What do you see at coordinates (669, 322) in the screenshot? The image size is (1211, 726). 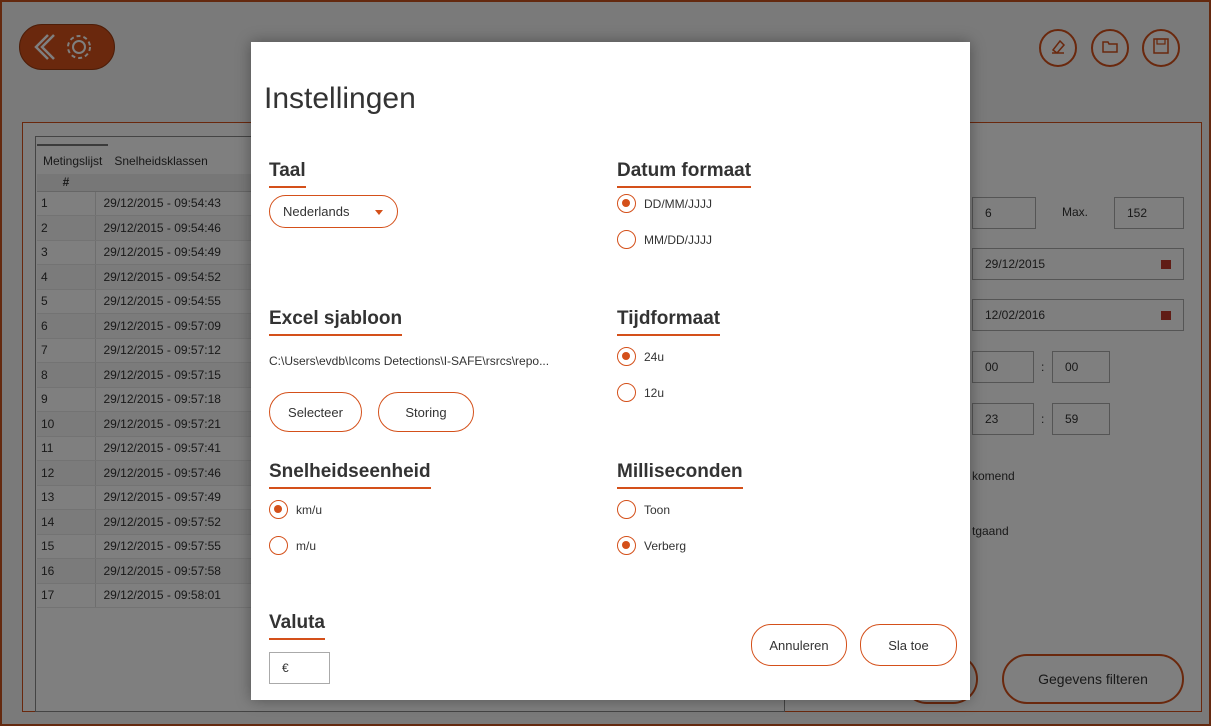 I see `time-format-heading: Tijdformaat` at bounding box center [669, 322].